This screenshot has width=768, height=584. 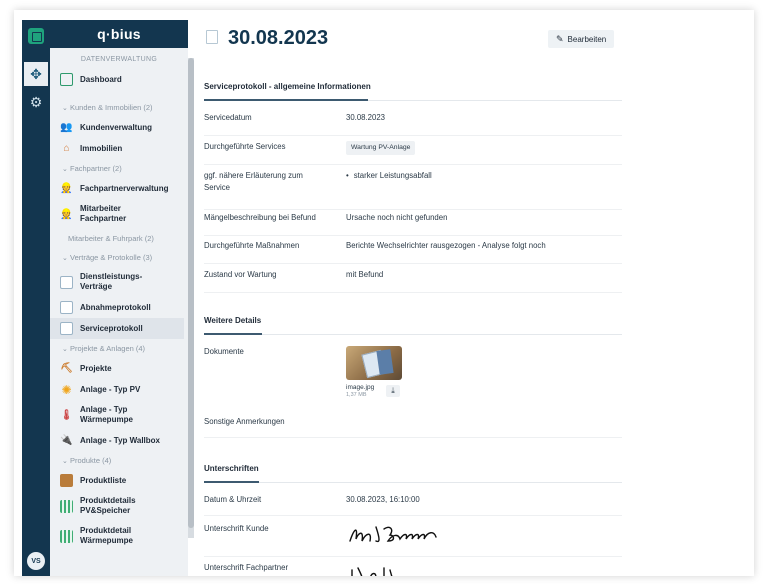 I want to click on field-value: 30.08.2023, so click(x=366, y=117).